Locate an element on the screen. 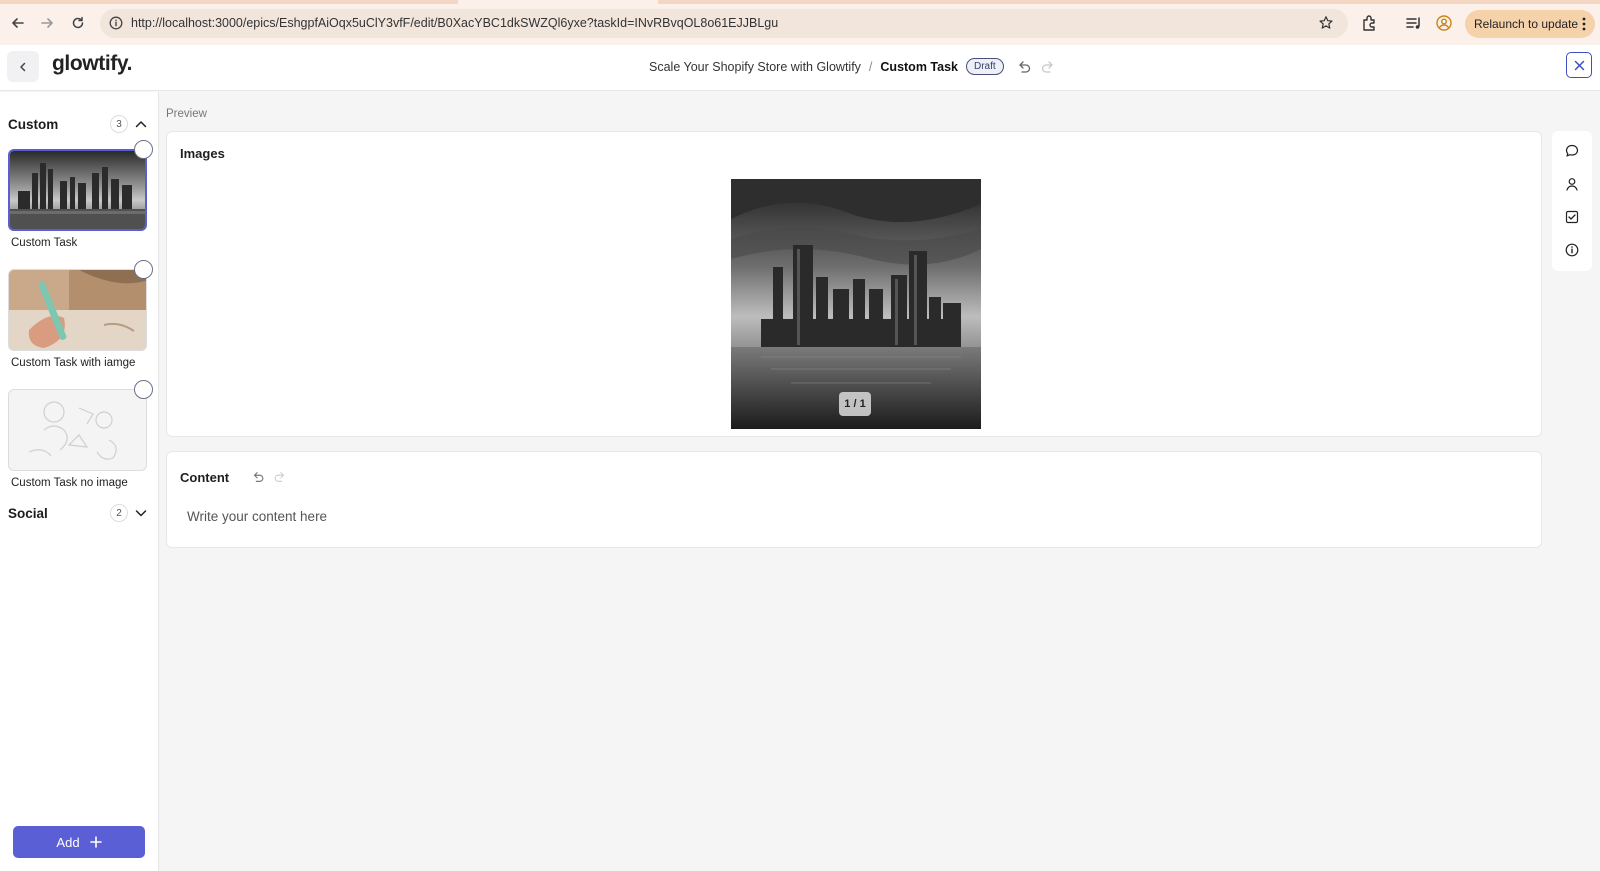 This screenshot has width=1600, height=871. close-button is located at coordinates (1579, 65).